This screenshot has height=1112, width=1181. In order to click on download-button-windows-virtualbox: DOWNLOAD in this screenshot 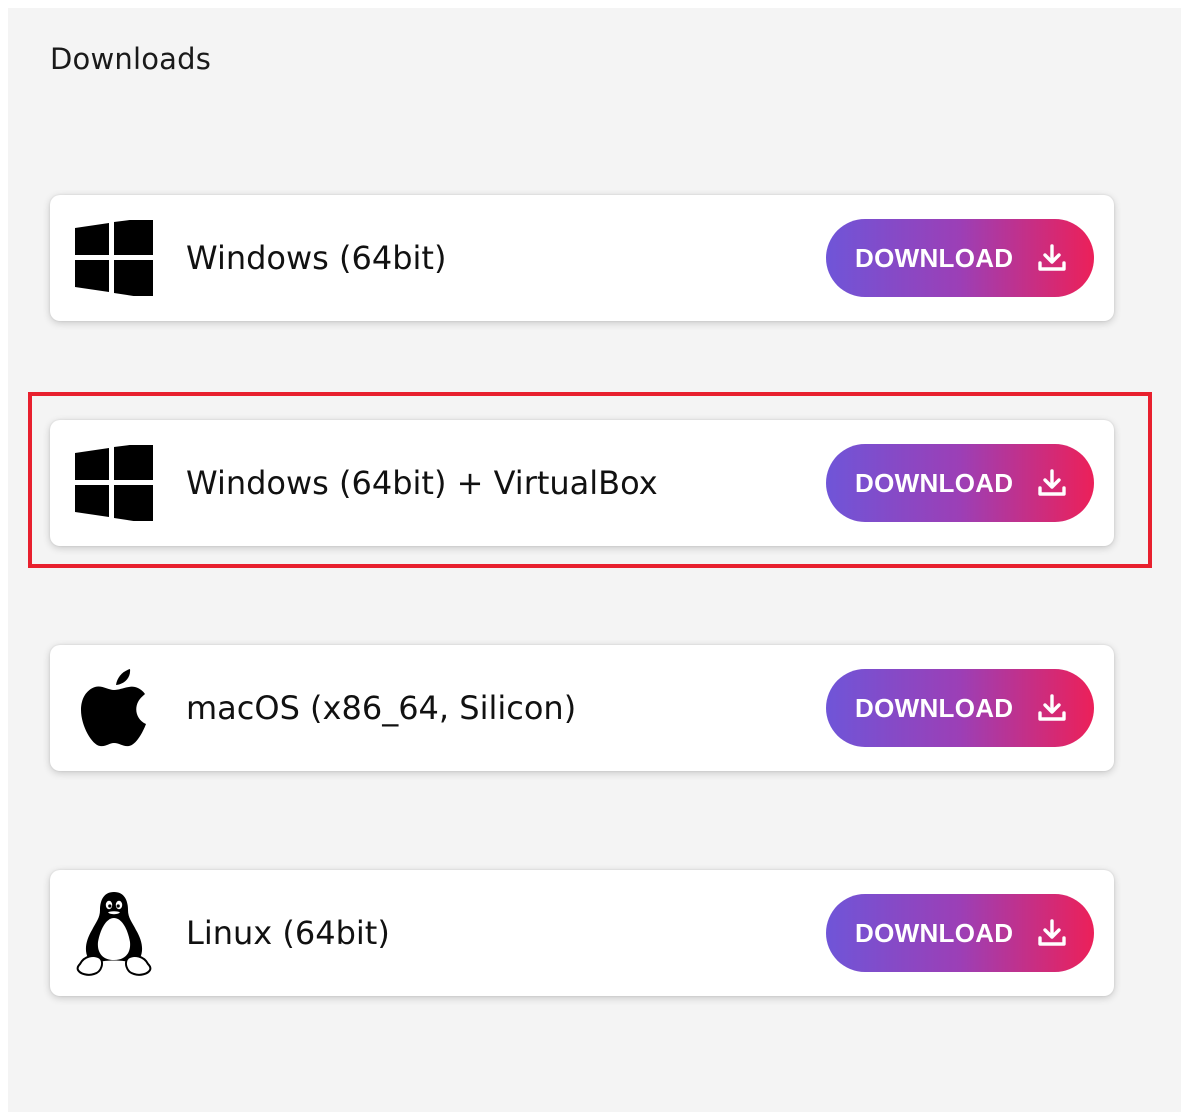, I will do `click(960, 483)`.